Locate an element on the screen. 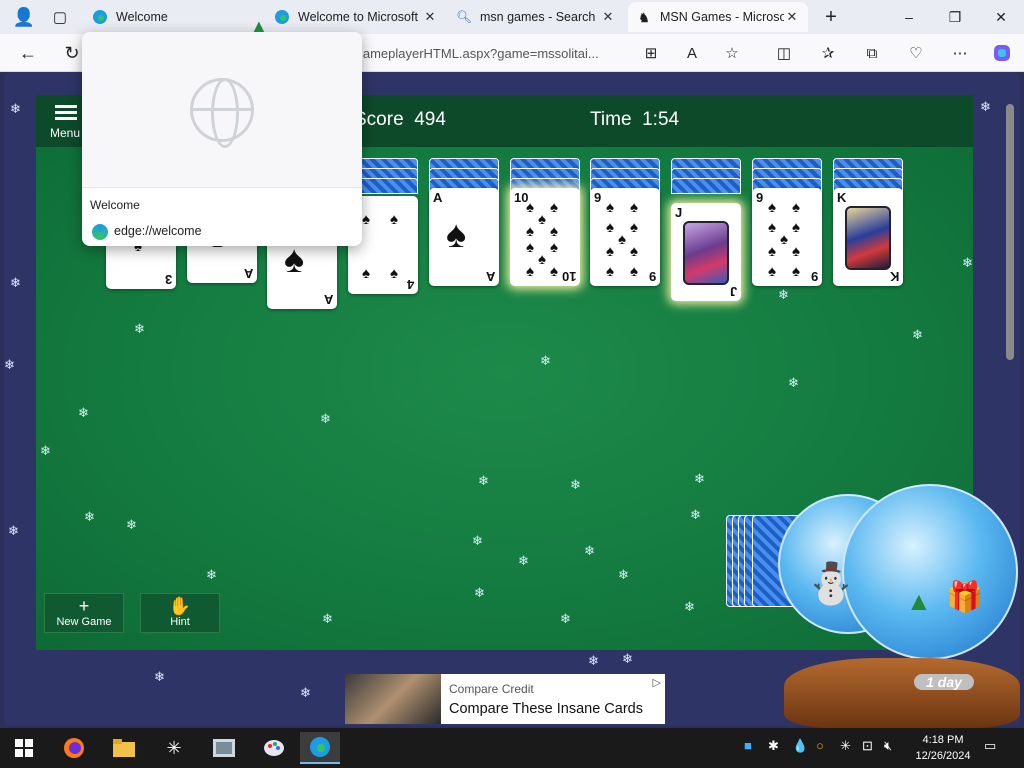 This screenshot has width=1024, height=768. tray-app-icon: ■ is located at coordinates (748, 745).